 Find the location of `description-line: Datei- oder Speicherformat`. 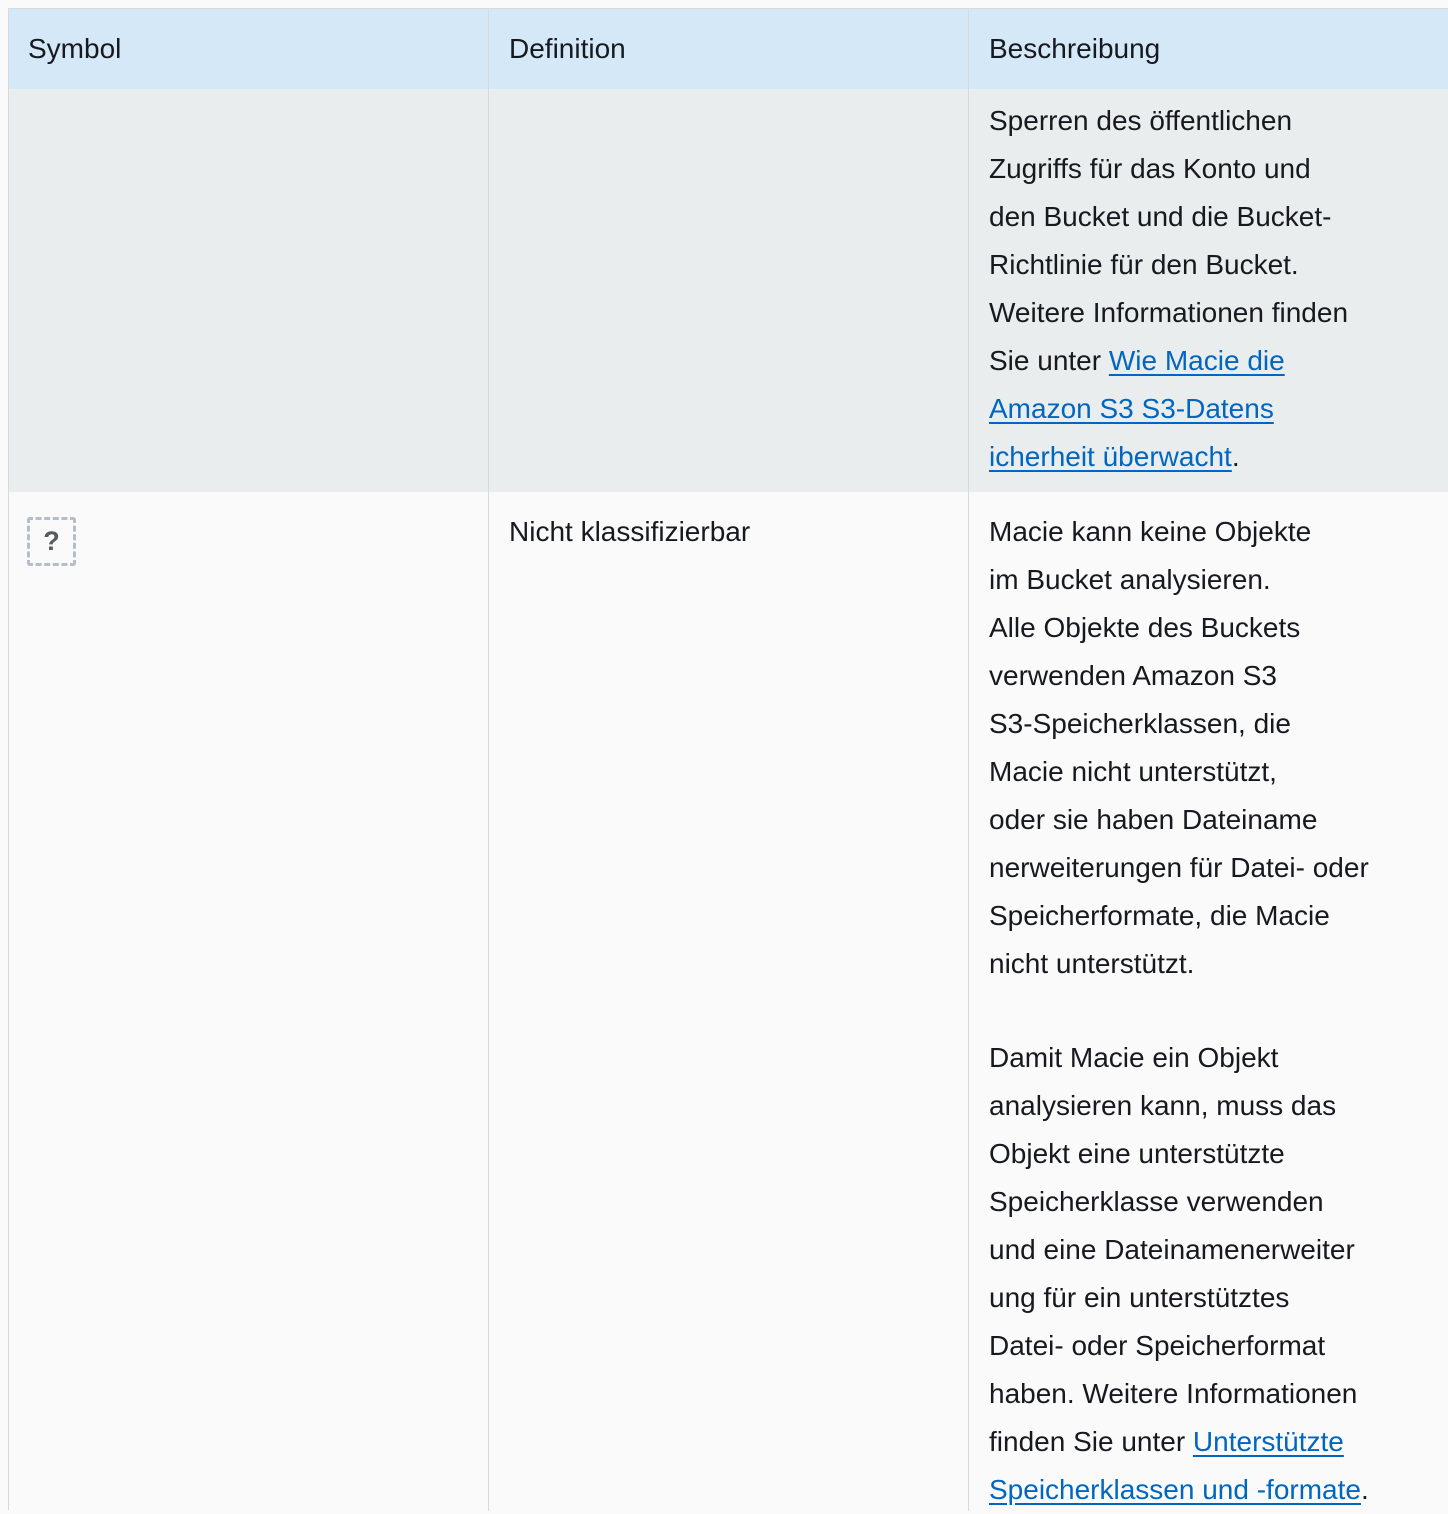

description-line: Datei- oder Speicherformat is located at coordinates (1157, 1345).